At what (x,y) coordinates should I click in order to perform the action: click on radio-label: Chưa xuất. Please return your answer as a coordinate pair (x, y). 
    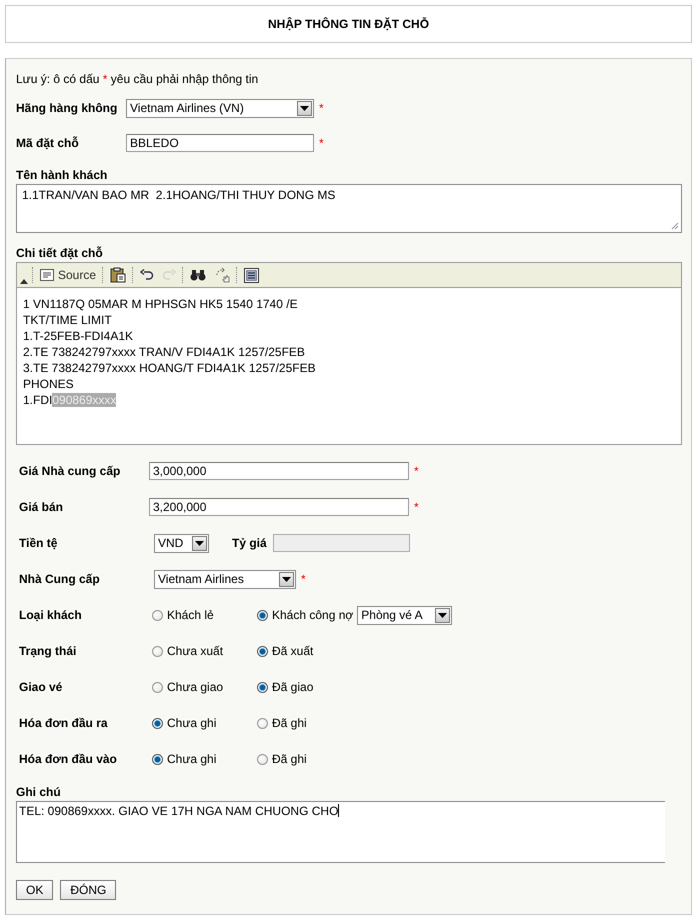
    Looking at the image, I should click on (195, 651).